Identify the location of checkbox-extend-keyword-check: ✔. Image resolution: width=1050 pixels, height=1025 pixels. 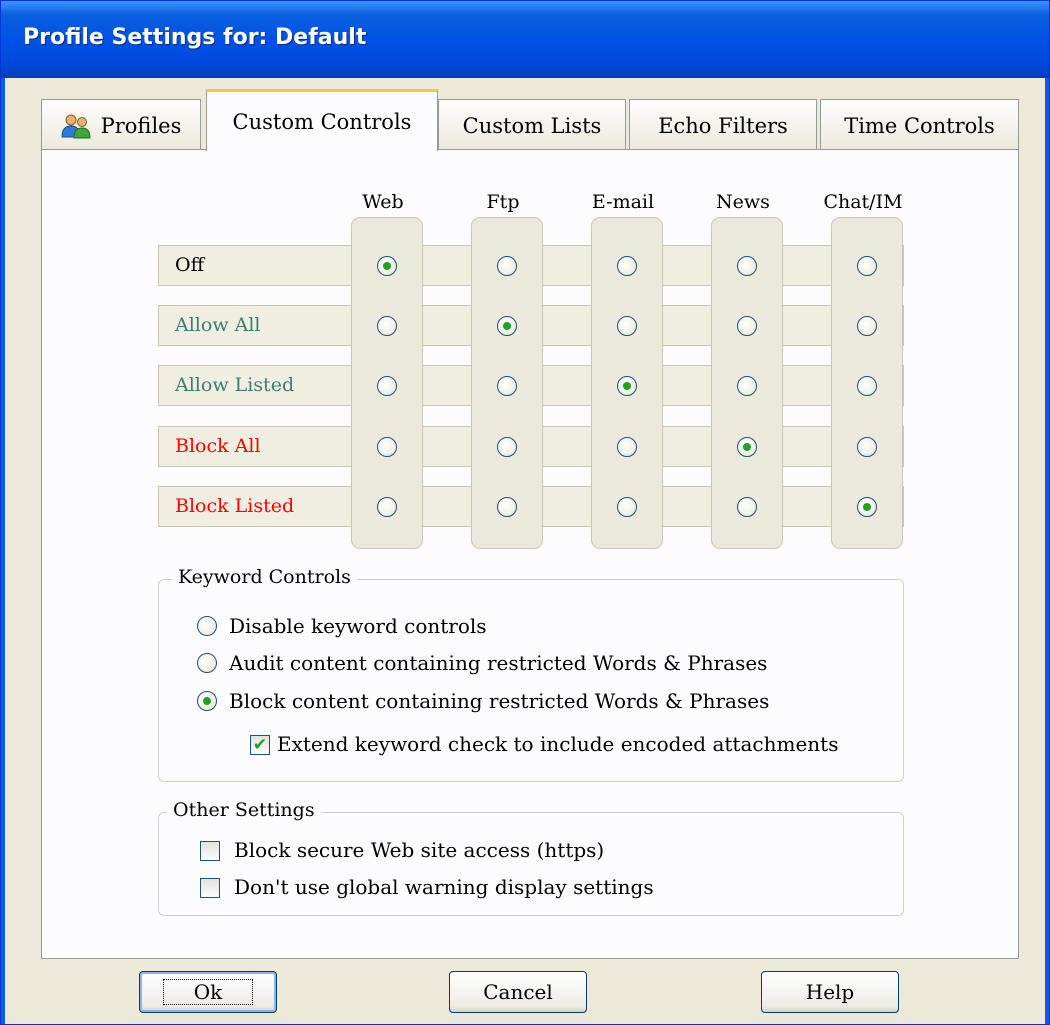
(260, 745).